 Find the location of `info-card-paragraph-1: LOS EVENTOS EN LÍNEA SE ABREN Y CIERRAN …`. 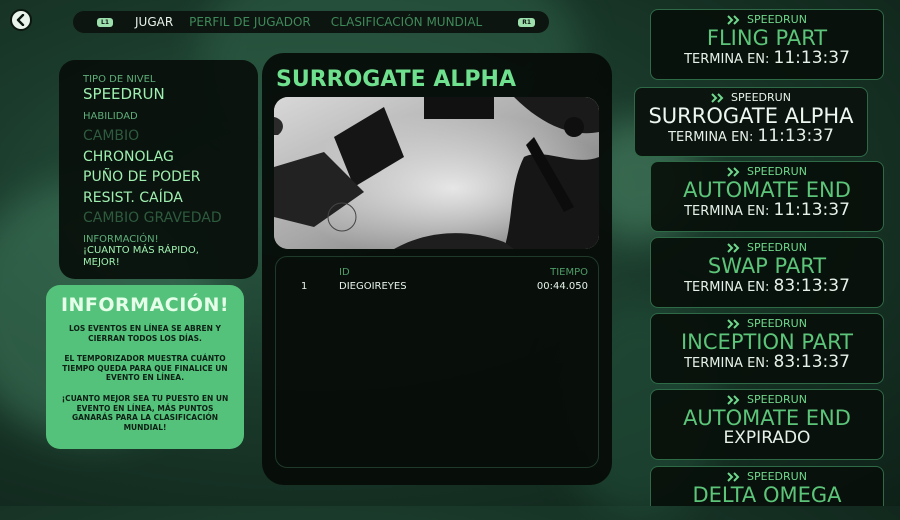

info-card-paragraph-1: LOS EVENTOS EN LÍNEA SE ABREN Y CIERRAN … is located at coordinates (144, 333).